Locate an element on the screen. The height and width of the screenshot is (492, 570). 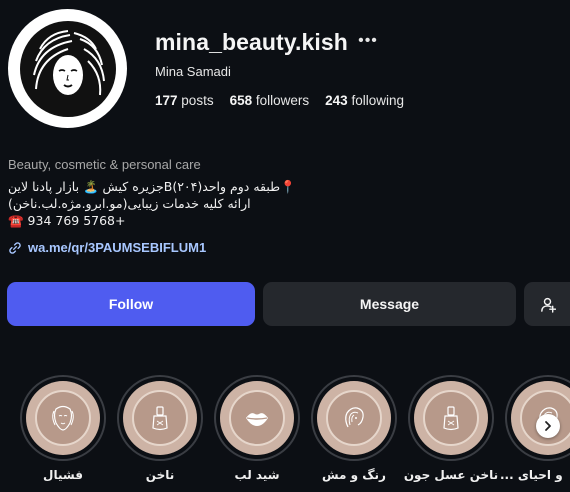
posts-stat: 177 posts is located at coordinates (184, 100).